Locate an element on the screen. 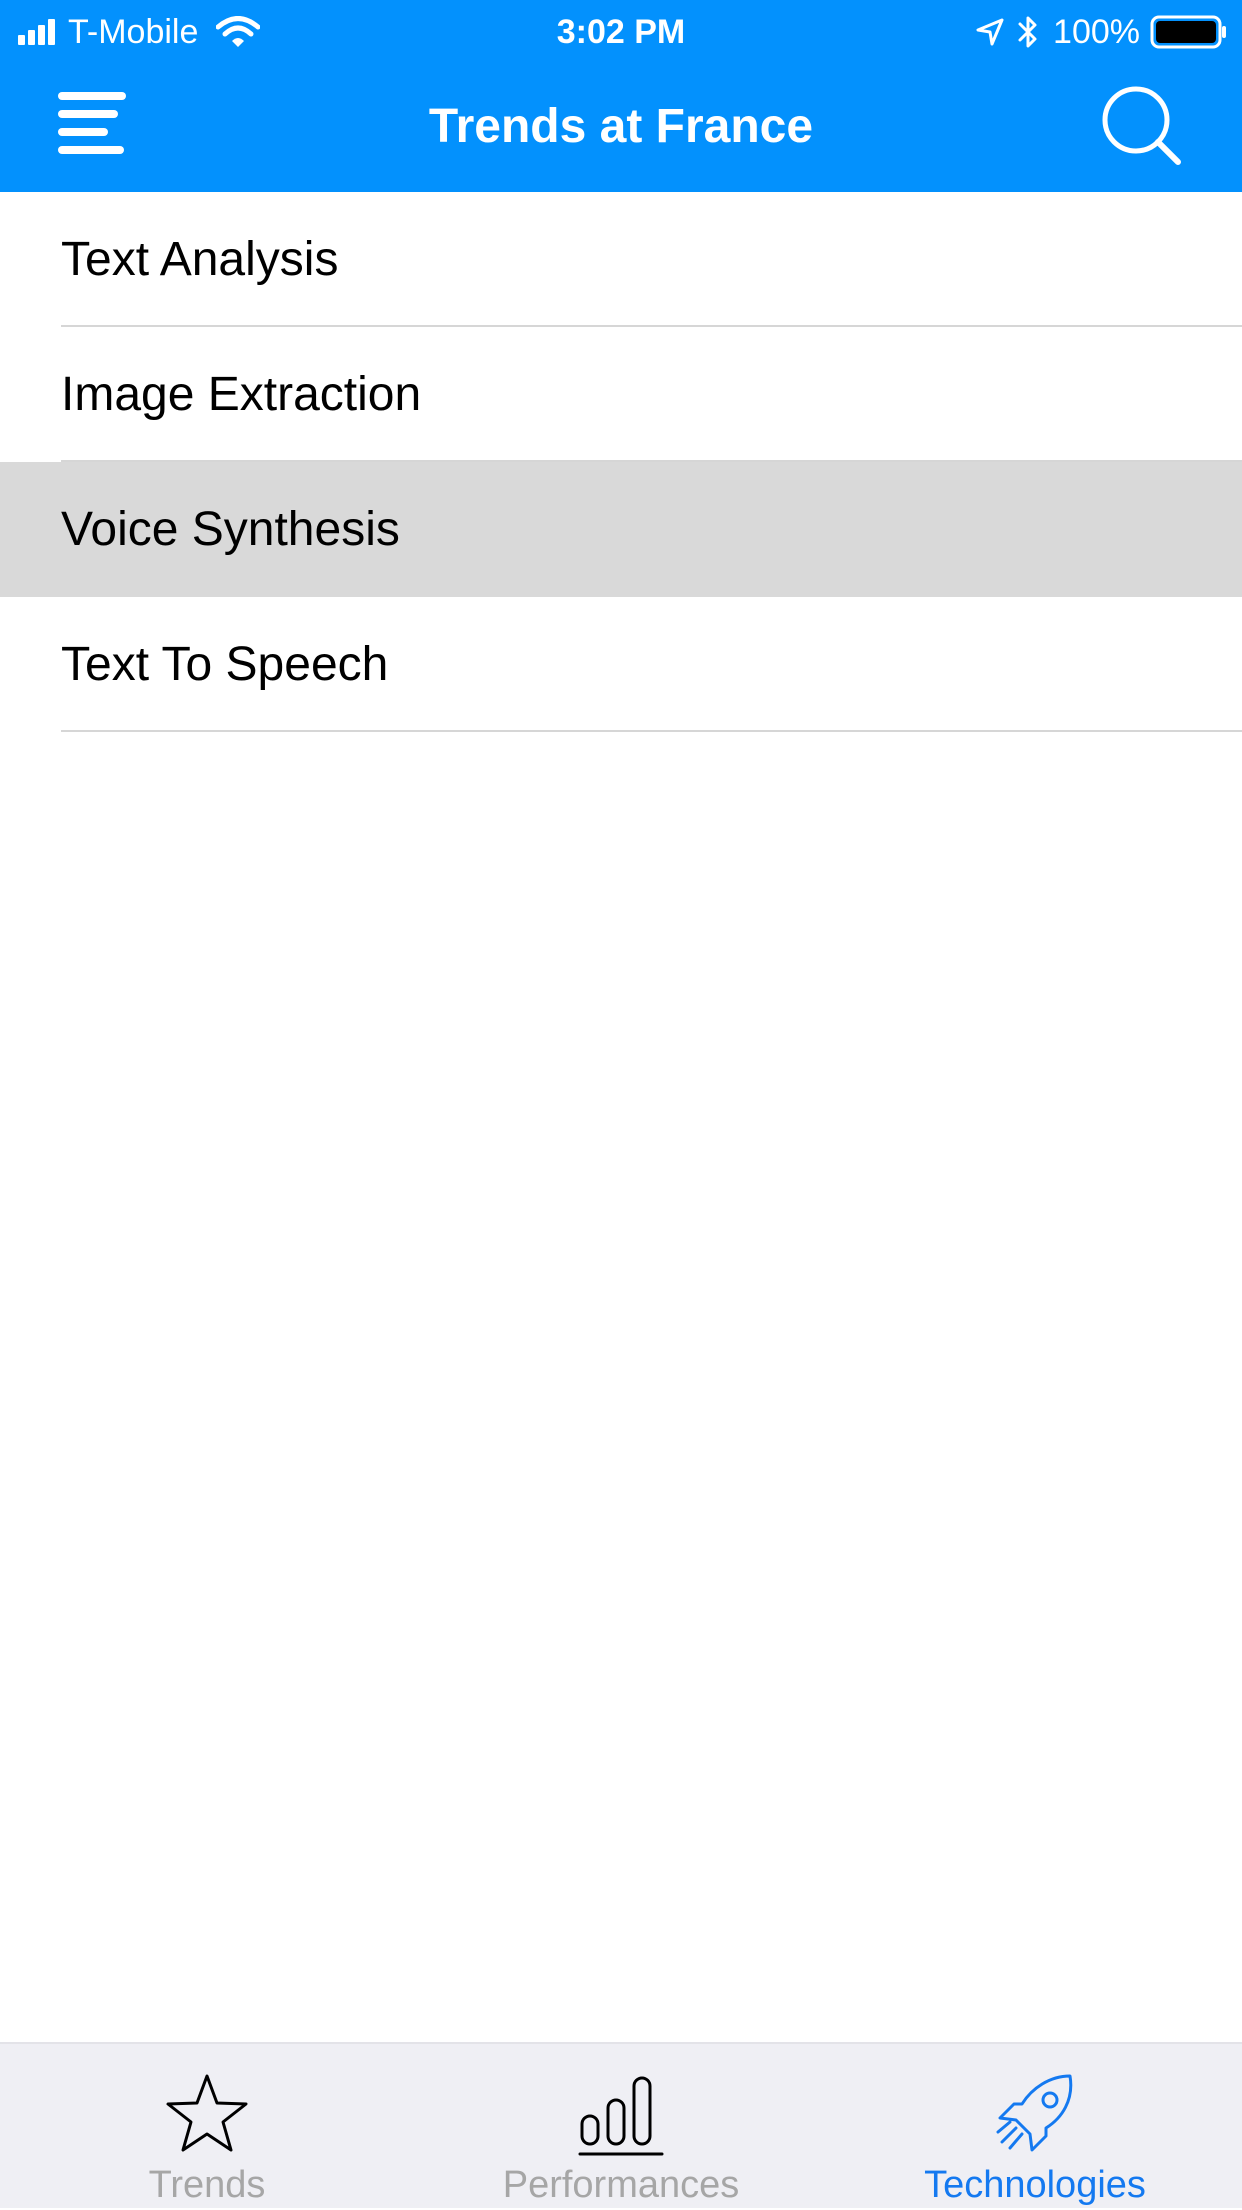  tab-technologies: Technologies is located at coordinates (1035, 2127).